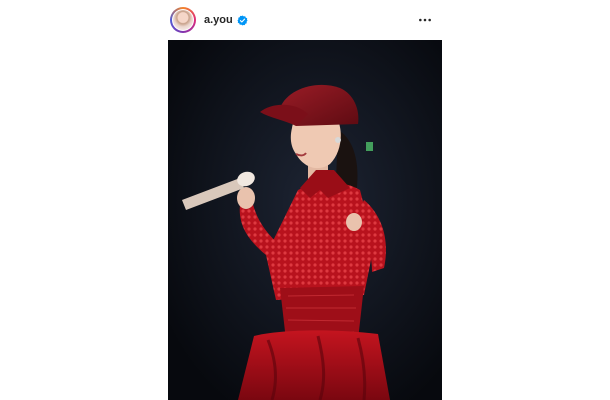  What do you see at coordinates (354, 222) in the screenshot?
I see `right-hand` at bounding box center [354, 222].